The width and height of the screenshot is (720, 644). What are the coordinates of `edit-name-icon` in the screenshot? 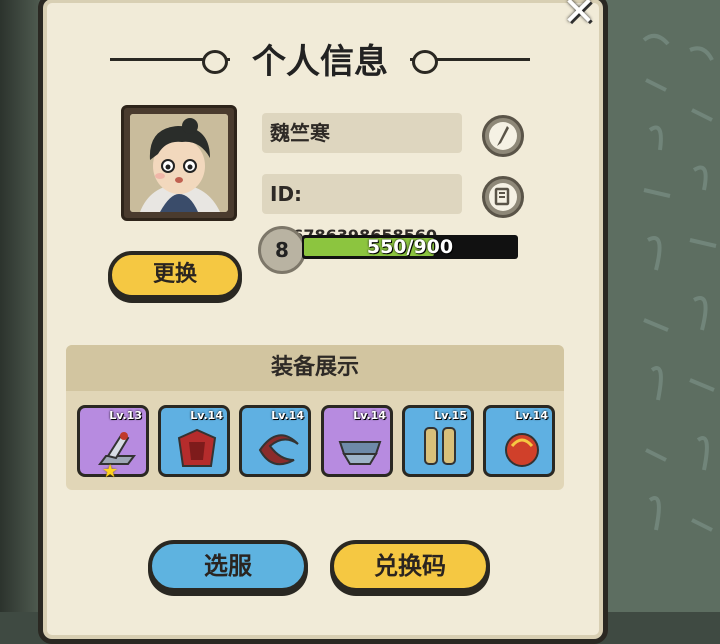 It's located at (503, 136).